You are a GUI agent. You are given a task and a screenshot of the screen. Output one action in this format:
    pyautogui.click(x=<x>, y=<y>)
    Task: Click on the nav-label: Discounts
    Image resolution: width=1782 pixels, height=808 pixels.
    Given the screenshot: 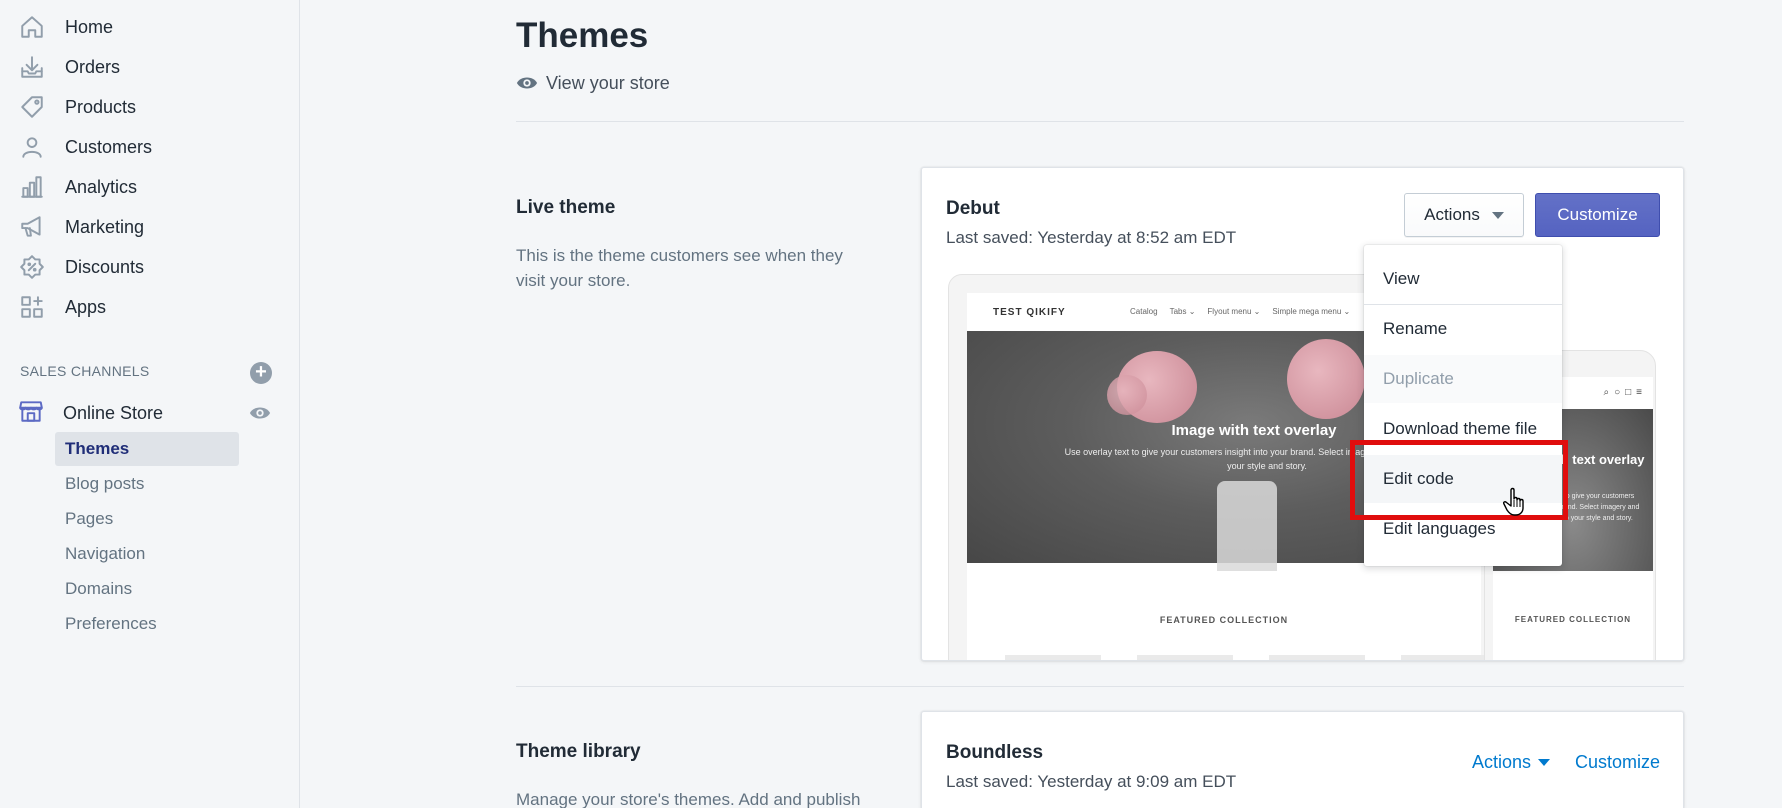 What is the action you would take?
    pyautogui.click(x=105, y=266)
    